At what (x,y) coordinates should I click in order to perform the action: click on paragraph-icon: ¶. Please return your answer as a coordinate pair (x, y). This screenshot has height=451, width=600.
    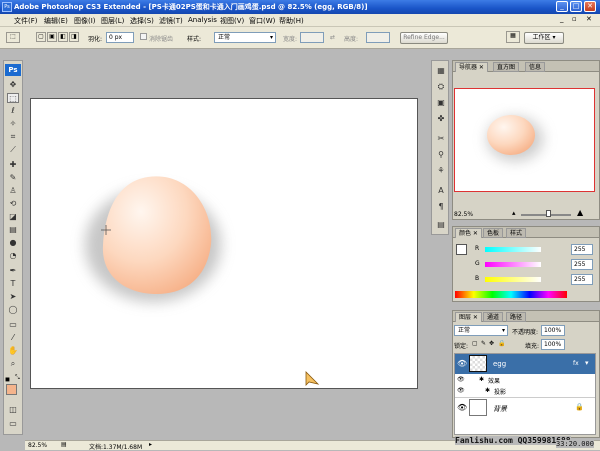
    Looking at the image, I should click on (441, 207).